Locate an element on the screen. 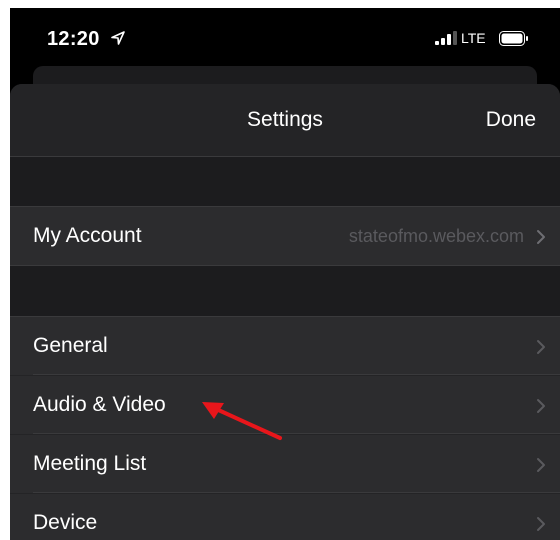 The height and width of the screenshot is (540, 560). settings-item-device: Device is located at coordinates (285, 517).